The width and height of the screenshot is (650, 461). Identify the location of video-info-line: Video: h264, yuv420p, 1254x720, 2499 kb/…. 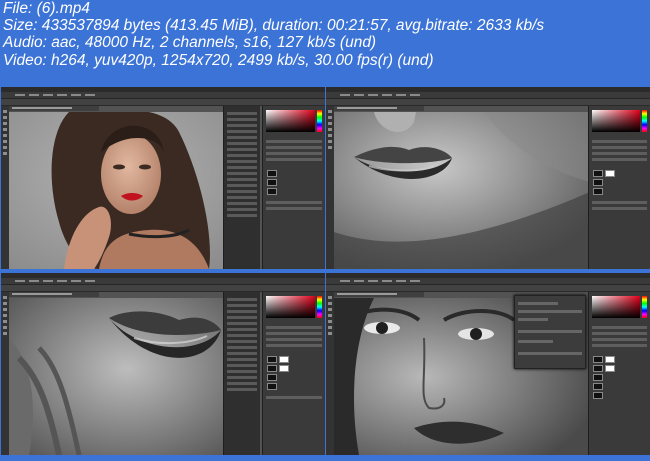
(218, 60).